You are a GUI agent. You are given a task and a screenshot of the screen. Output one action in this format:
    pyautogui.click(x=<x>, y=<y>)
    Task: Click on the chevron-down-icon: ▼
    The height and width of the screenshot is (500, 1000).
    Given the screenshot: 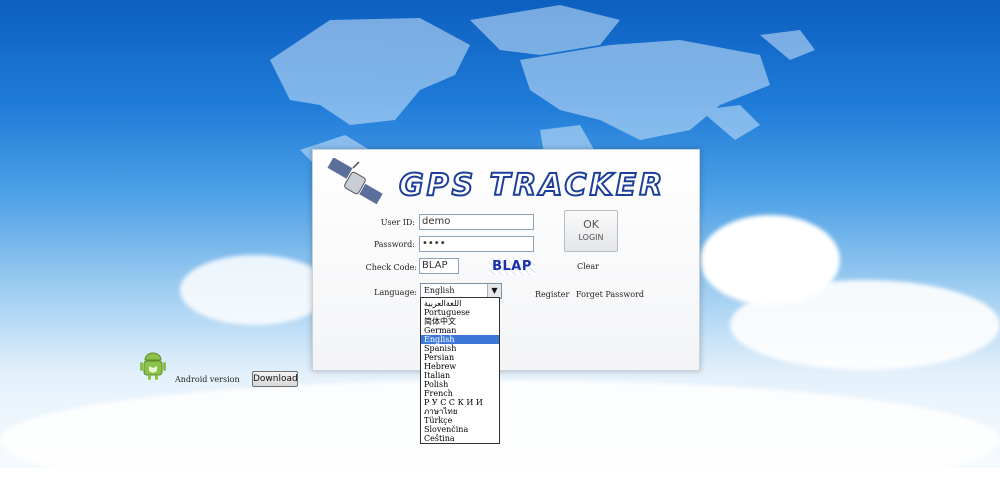 What is the action you would take?
    pyautogui.click(x=494, y=291)
    